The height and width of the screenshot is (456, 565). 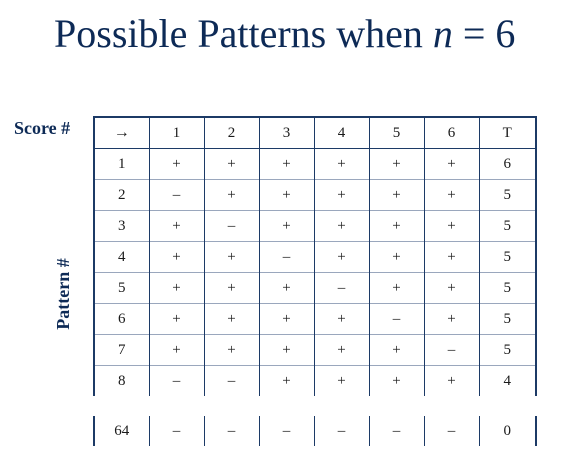 I want to click on row-label-cell: 3, so click(x=121, y=226).